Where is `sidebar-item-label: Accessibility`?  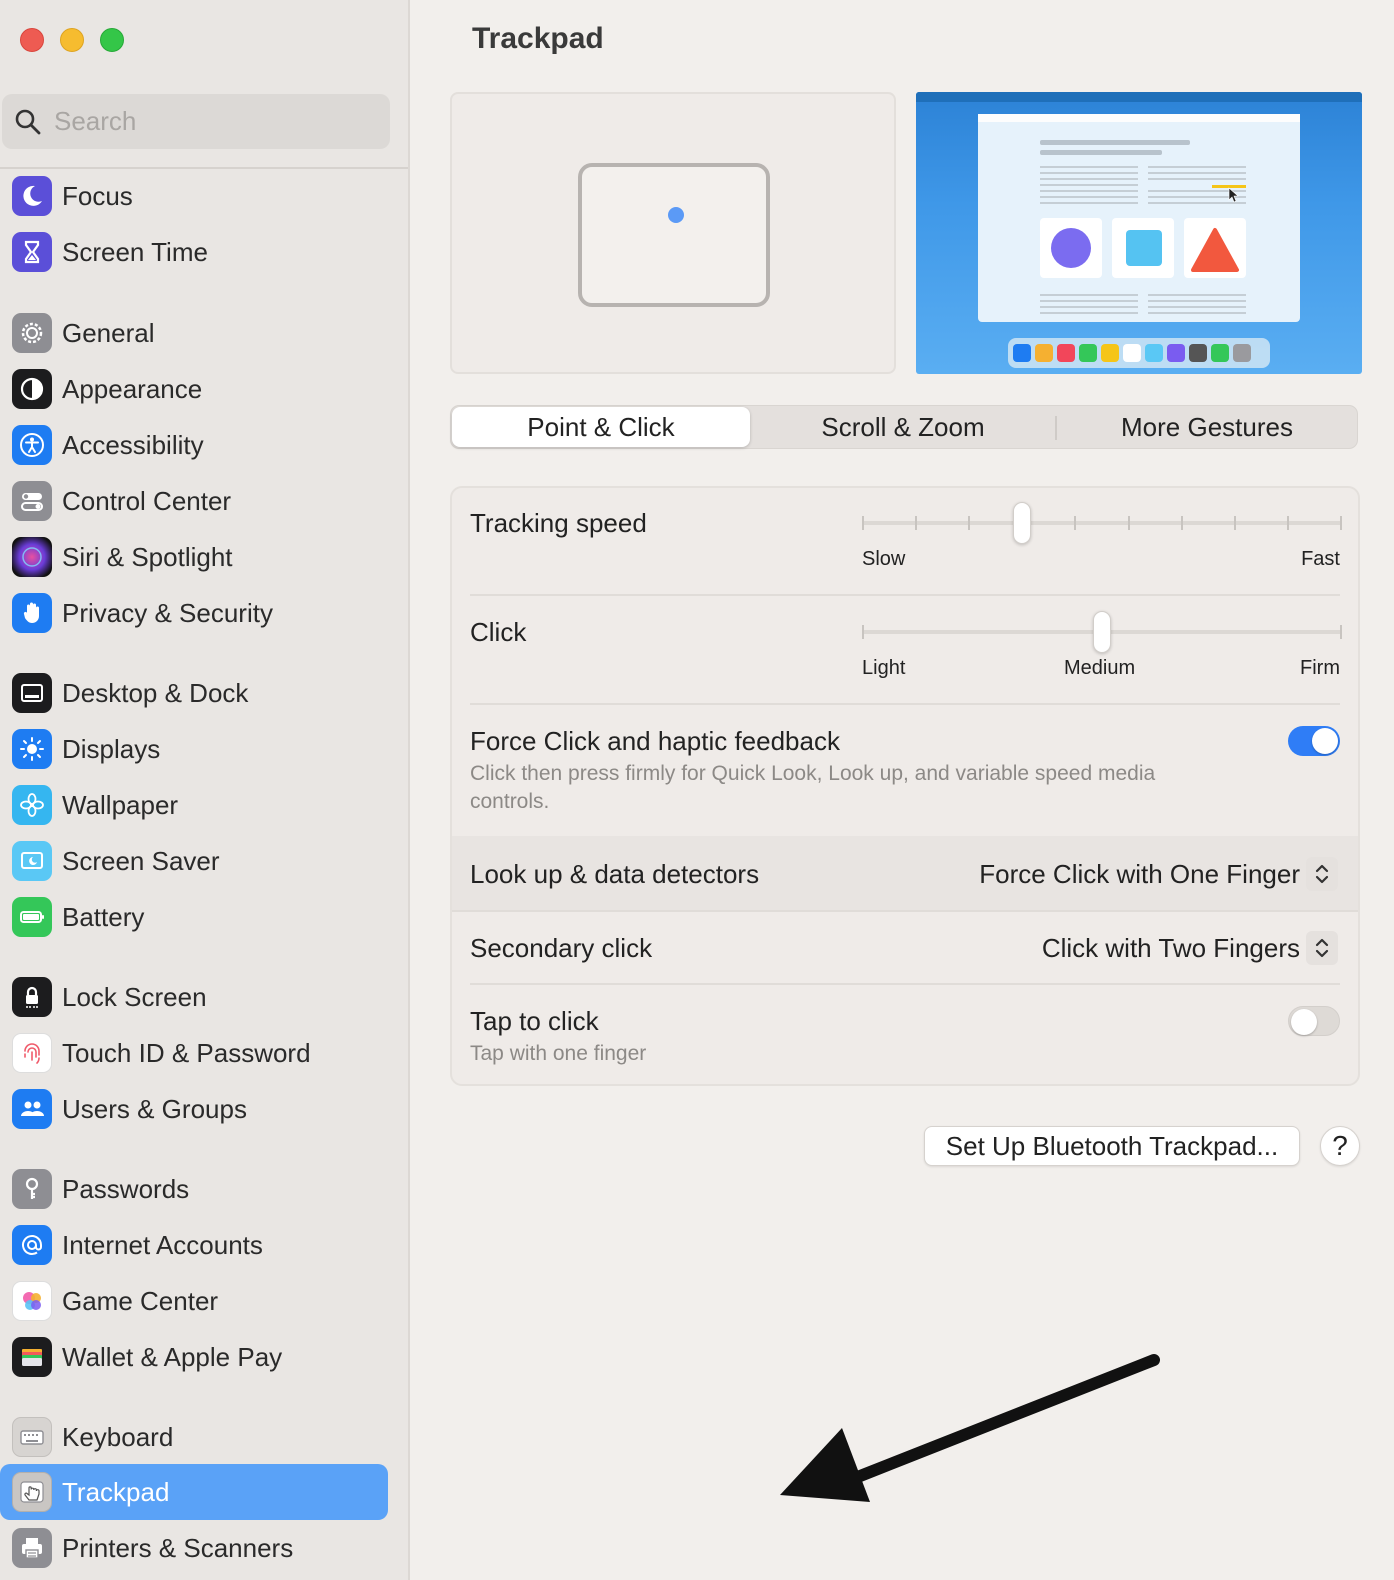
sidebar-item-label: Accessibility is located at coordinates (133, 444).